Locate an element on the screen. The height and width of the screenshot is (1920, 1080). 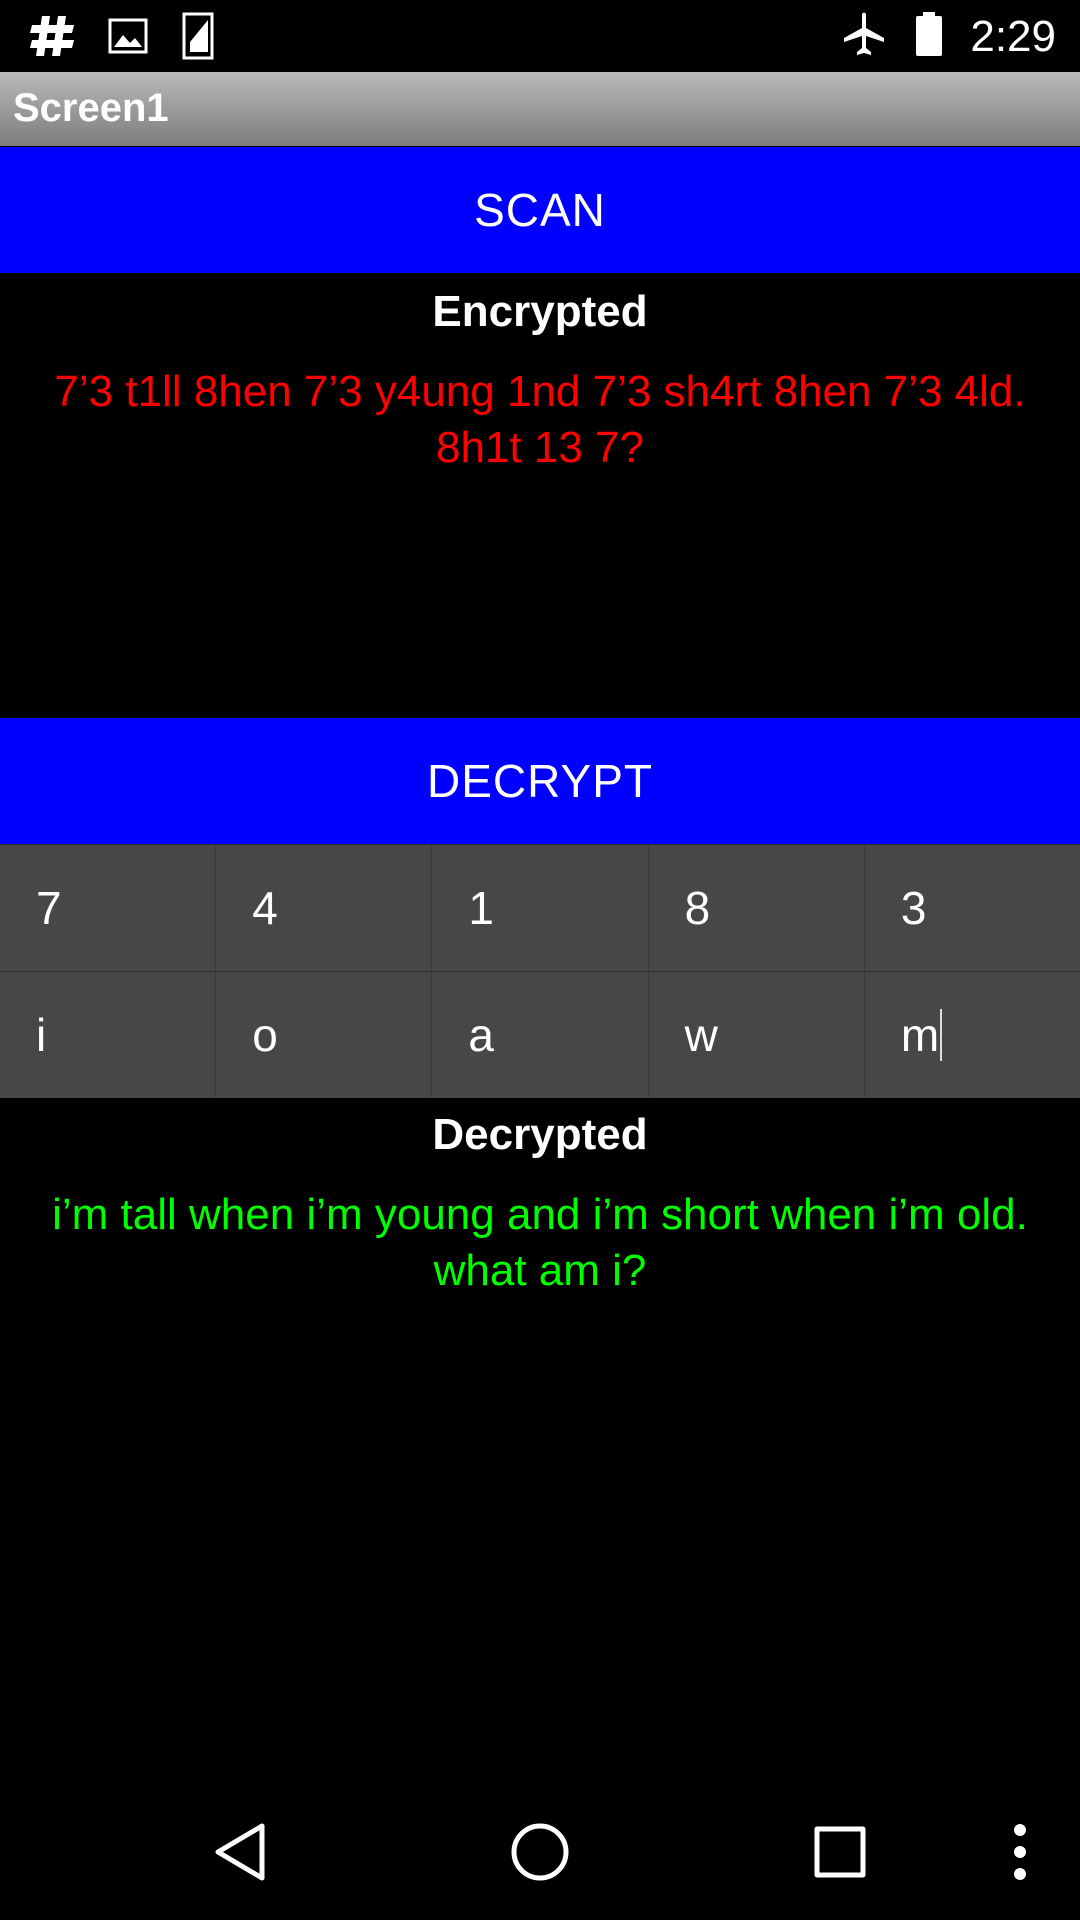
image-icon is located at coordinates (128, 38).